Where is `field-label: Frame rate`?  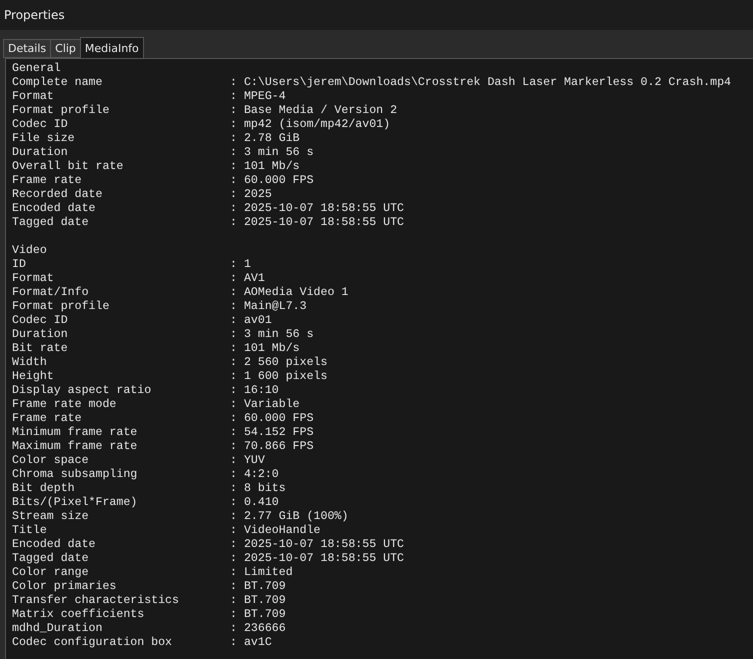
field-label: Frame rate is located at coordinates (47, 181).